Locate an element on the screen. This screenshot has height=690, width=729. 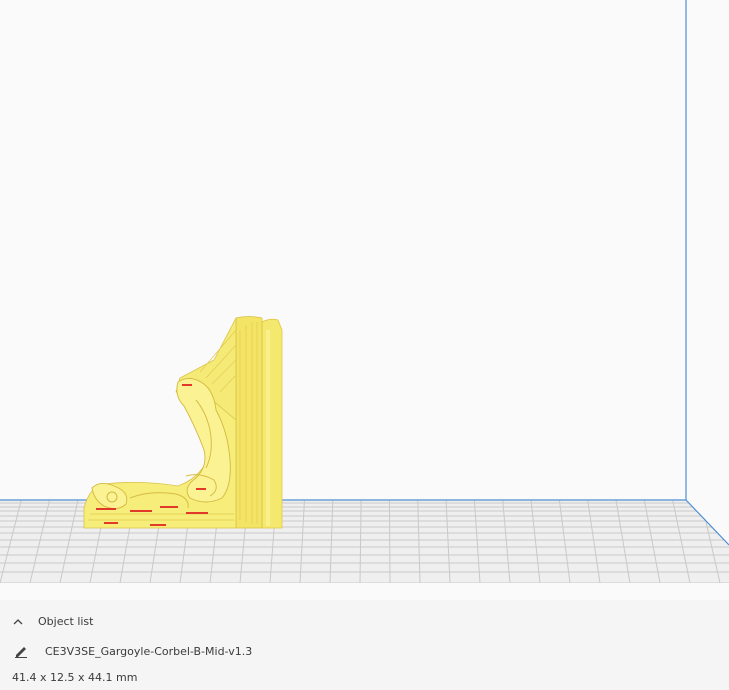
object-dimensions: 41.4 x 12.5 x 44.1 mm is located at coordinates (75, 677).